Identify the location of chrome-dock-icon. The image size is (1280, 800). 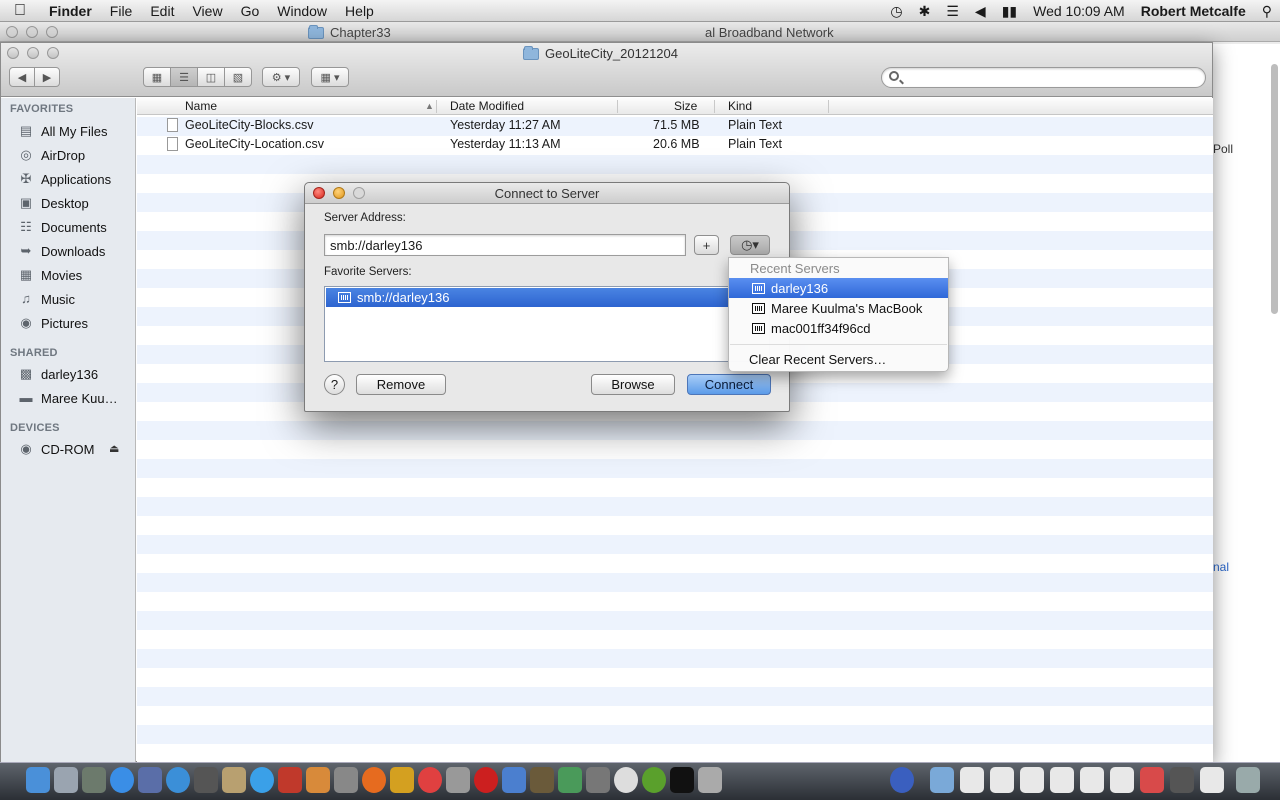
(430, 780).